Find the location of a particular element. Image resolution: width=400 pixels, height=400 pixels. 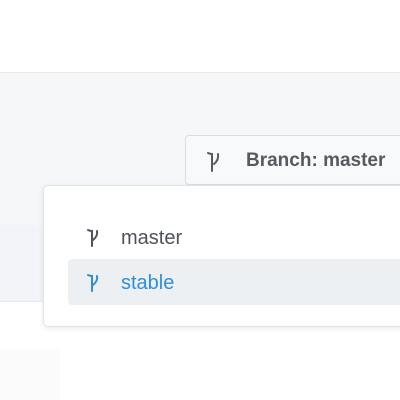

branch-selector-button: Branch: master is located at coordinates (292, 160).